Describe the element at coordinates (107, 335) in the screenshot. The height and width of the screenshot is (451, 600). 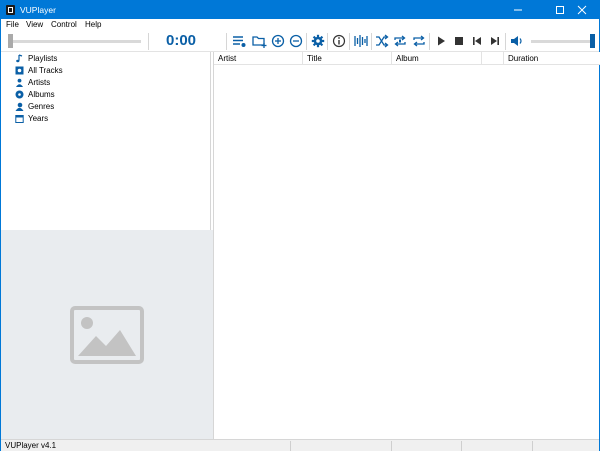
I see `image-placeholder-icon` at that location.